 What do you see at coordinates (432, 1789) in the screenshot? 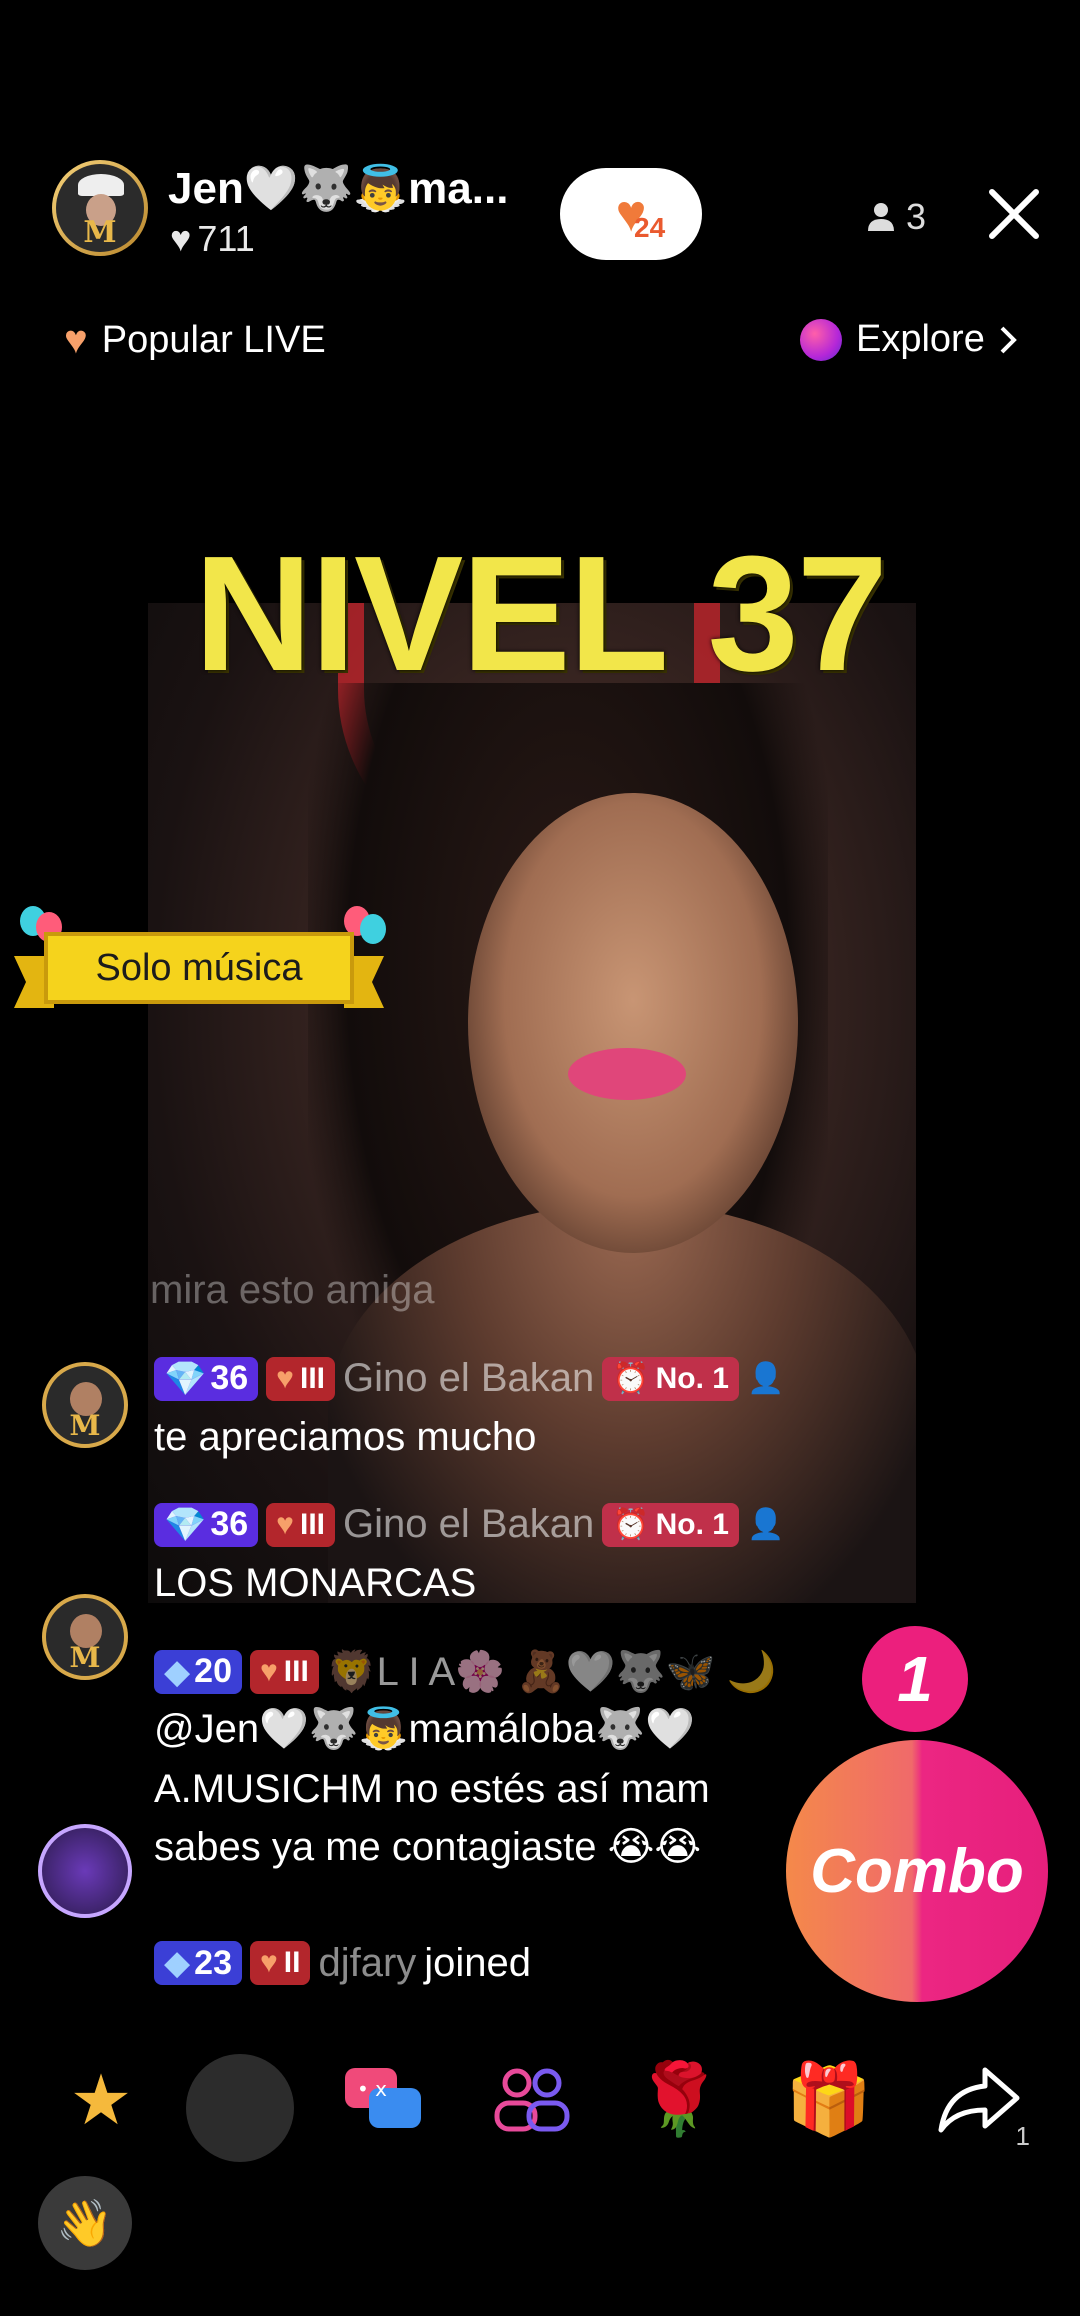
I see `chat-text-line: A.MUSICHM no estés así mam` at bounding box center [432, 1789].